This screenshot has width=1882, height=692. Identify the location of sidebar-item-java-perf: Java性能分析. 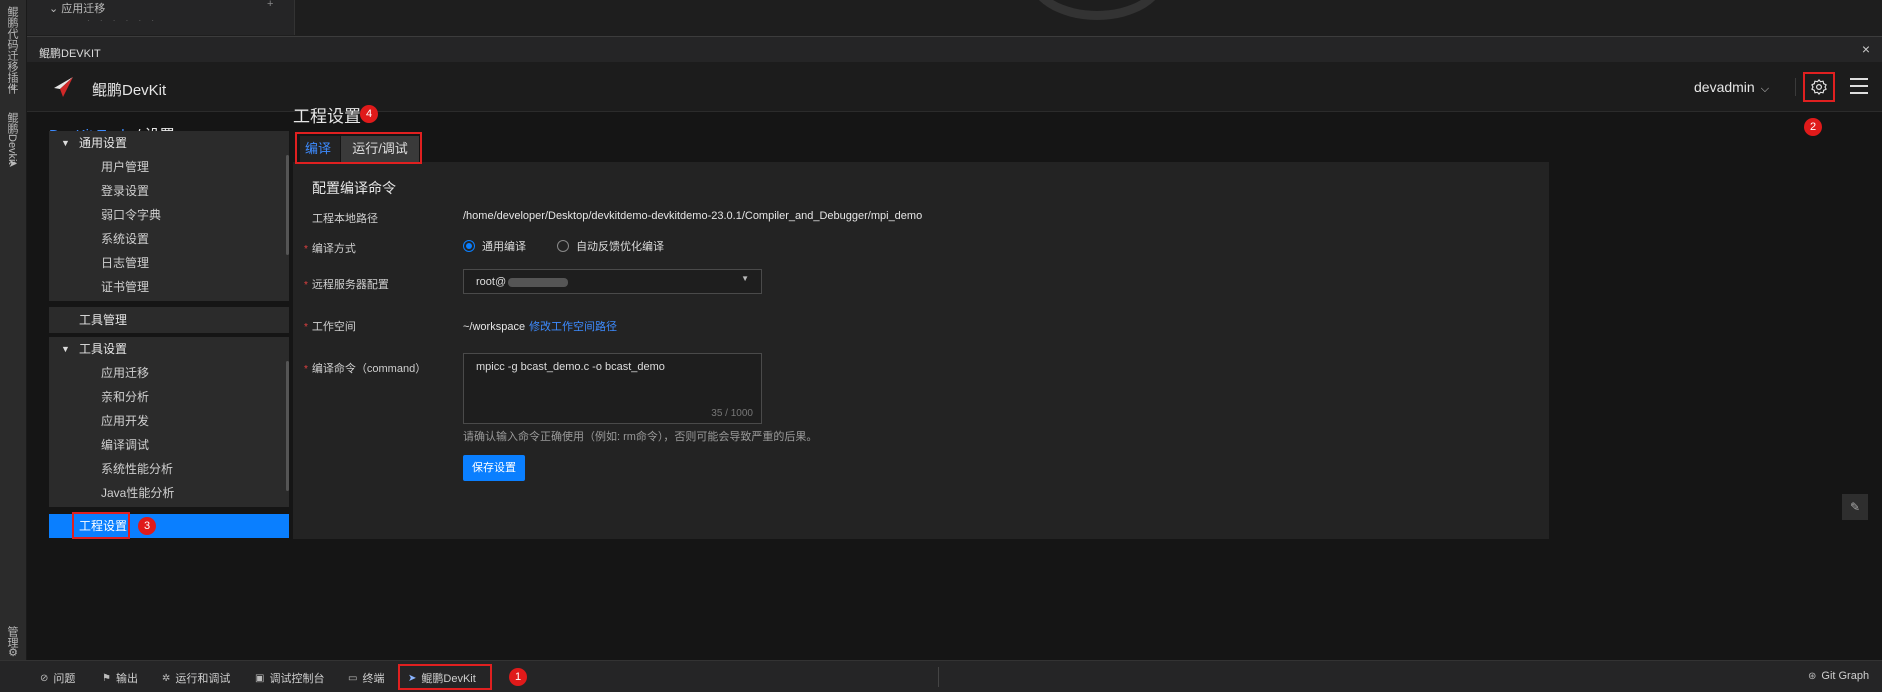
(169, 493).